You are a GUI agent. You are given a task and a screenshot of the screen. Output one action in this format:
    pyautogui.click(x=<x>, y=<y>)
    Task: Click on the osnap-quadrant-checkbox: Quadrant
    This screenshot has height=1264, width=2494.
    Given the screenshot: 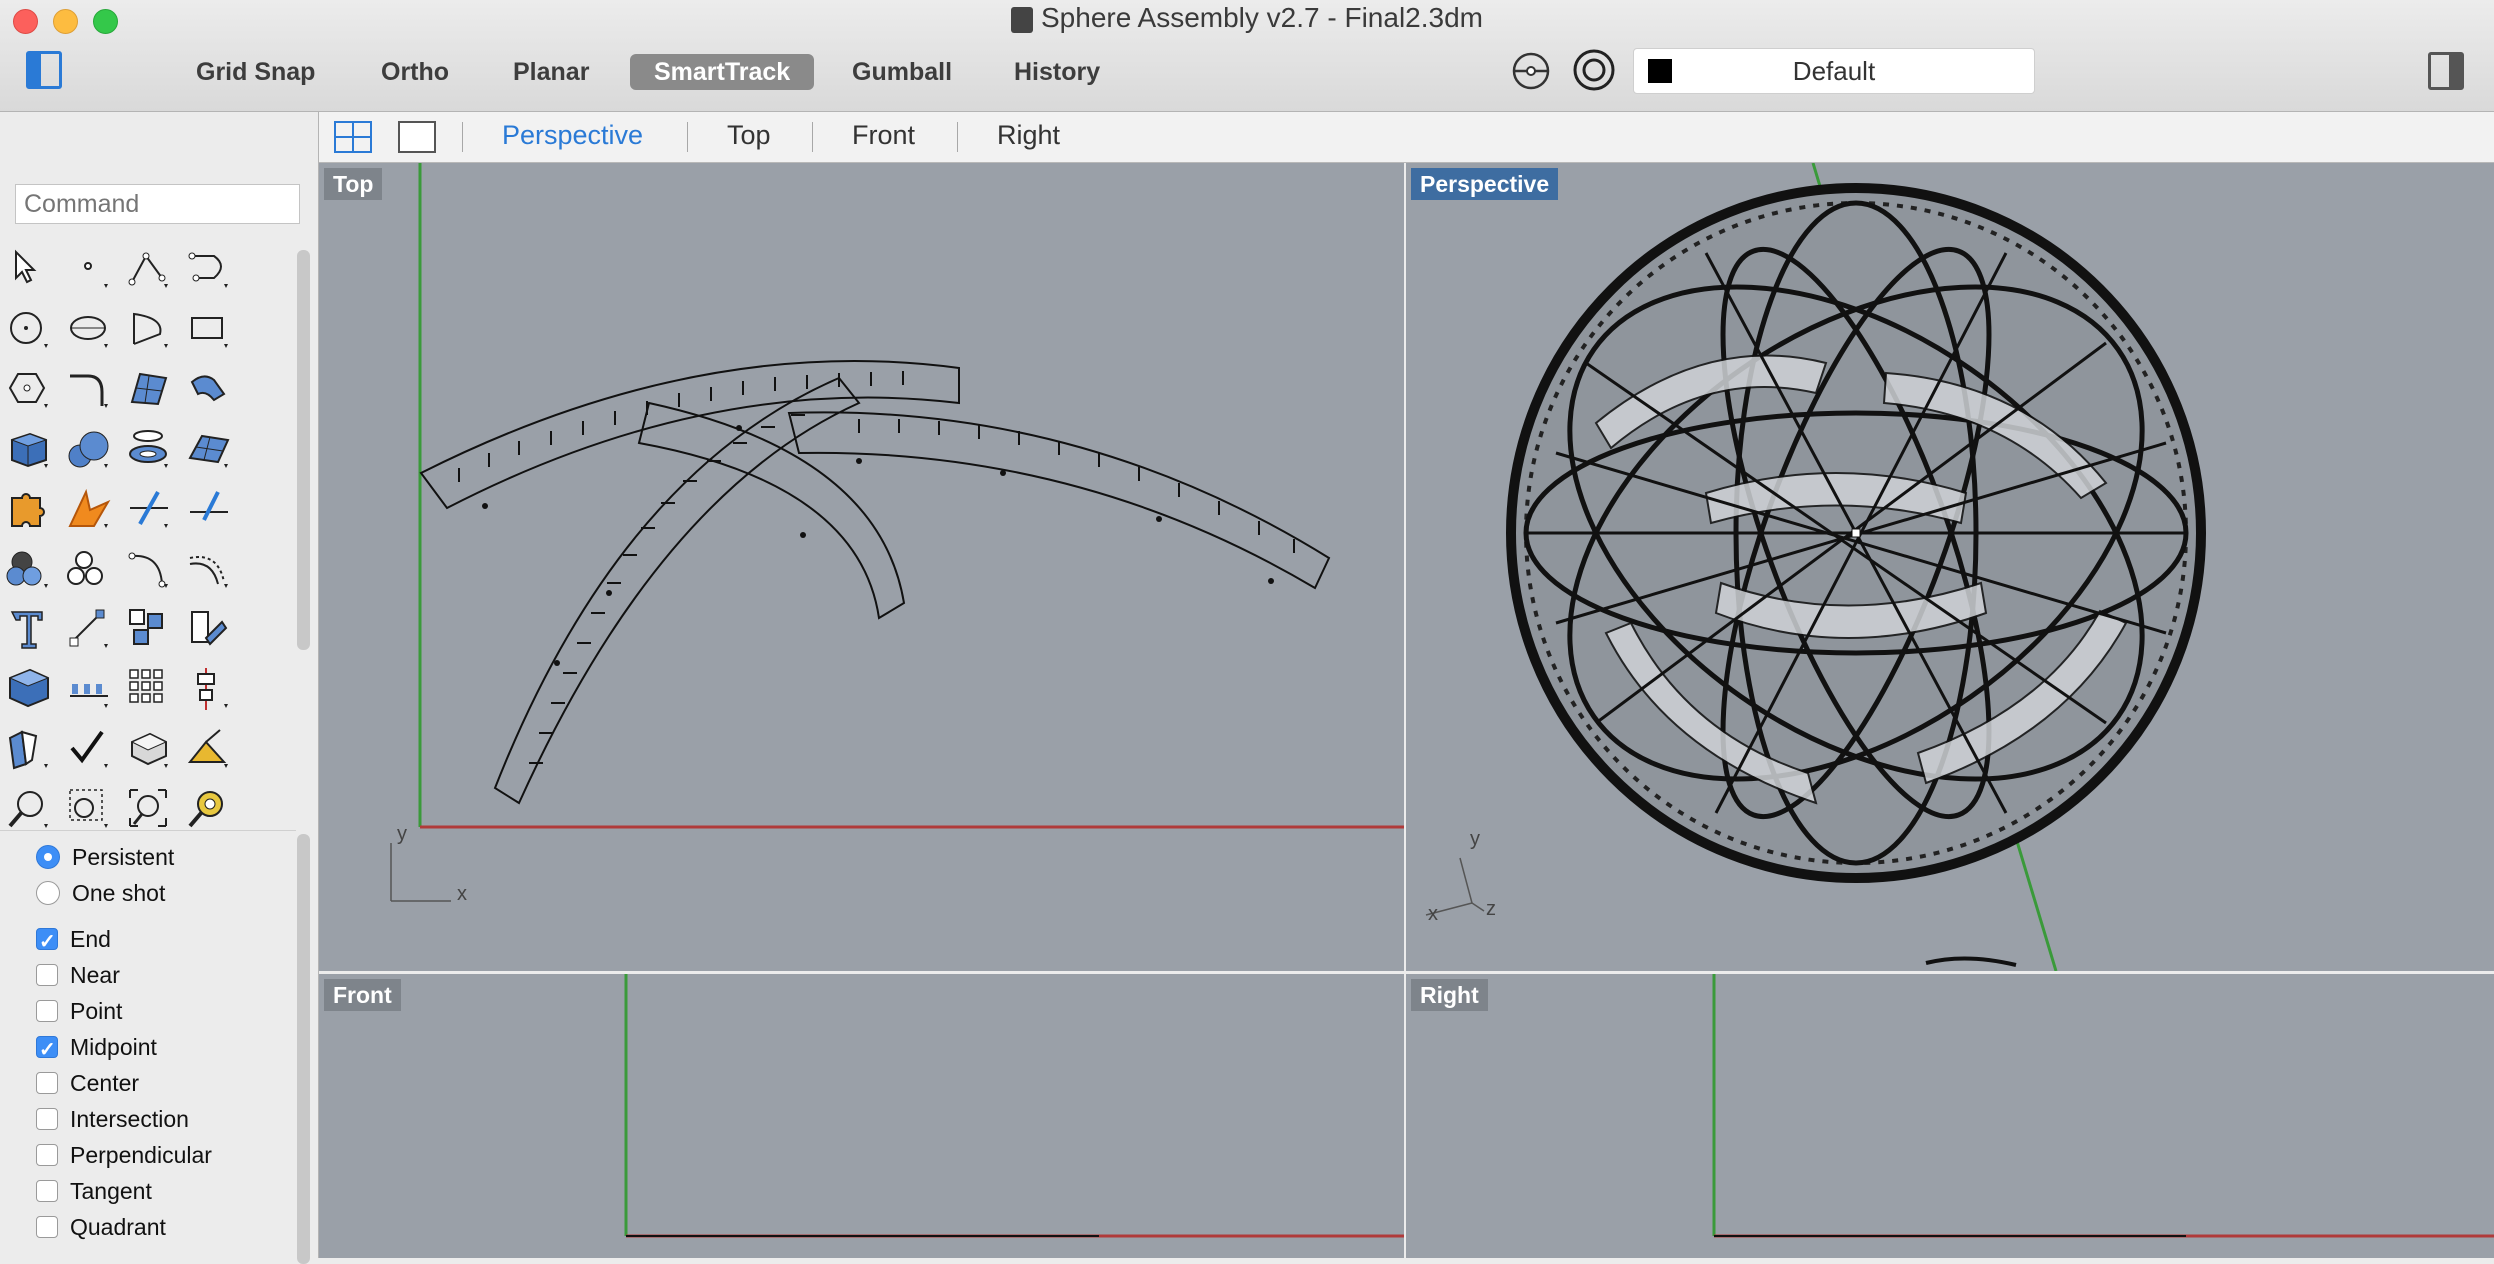 What is the action you would take?
    pyautogui.click(x=101, y=1227)
    